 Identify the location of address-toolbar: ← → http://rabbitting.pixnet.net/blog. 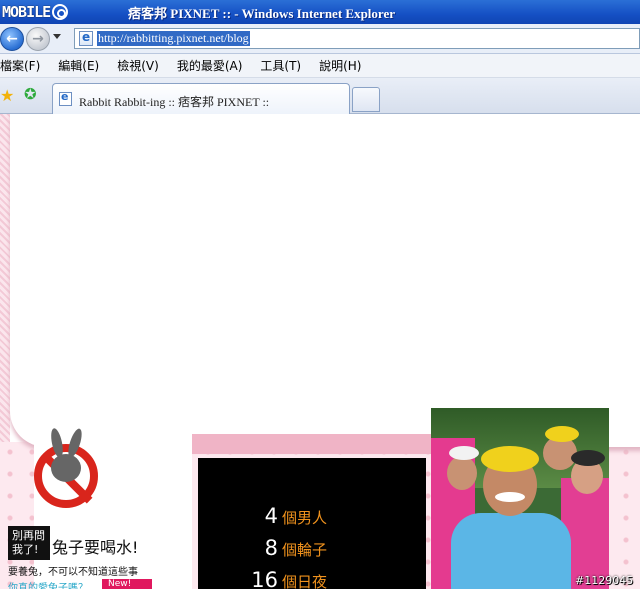
(320, 39).